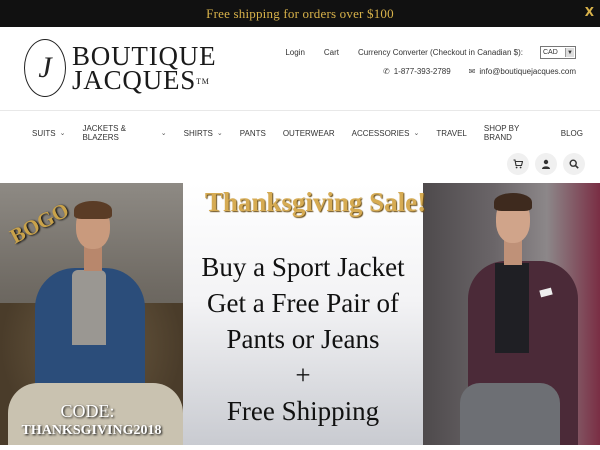 The height and width of the screenshot is (450, 600). Describe the element at coordinates (104, 133) in the screenshot. I see `nav-label: JACKETS & BLAZERS` at that location.